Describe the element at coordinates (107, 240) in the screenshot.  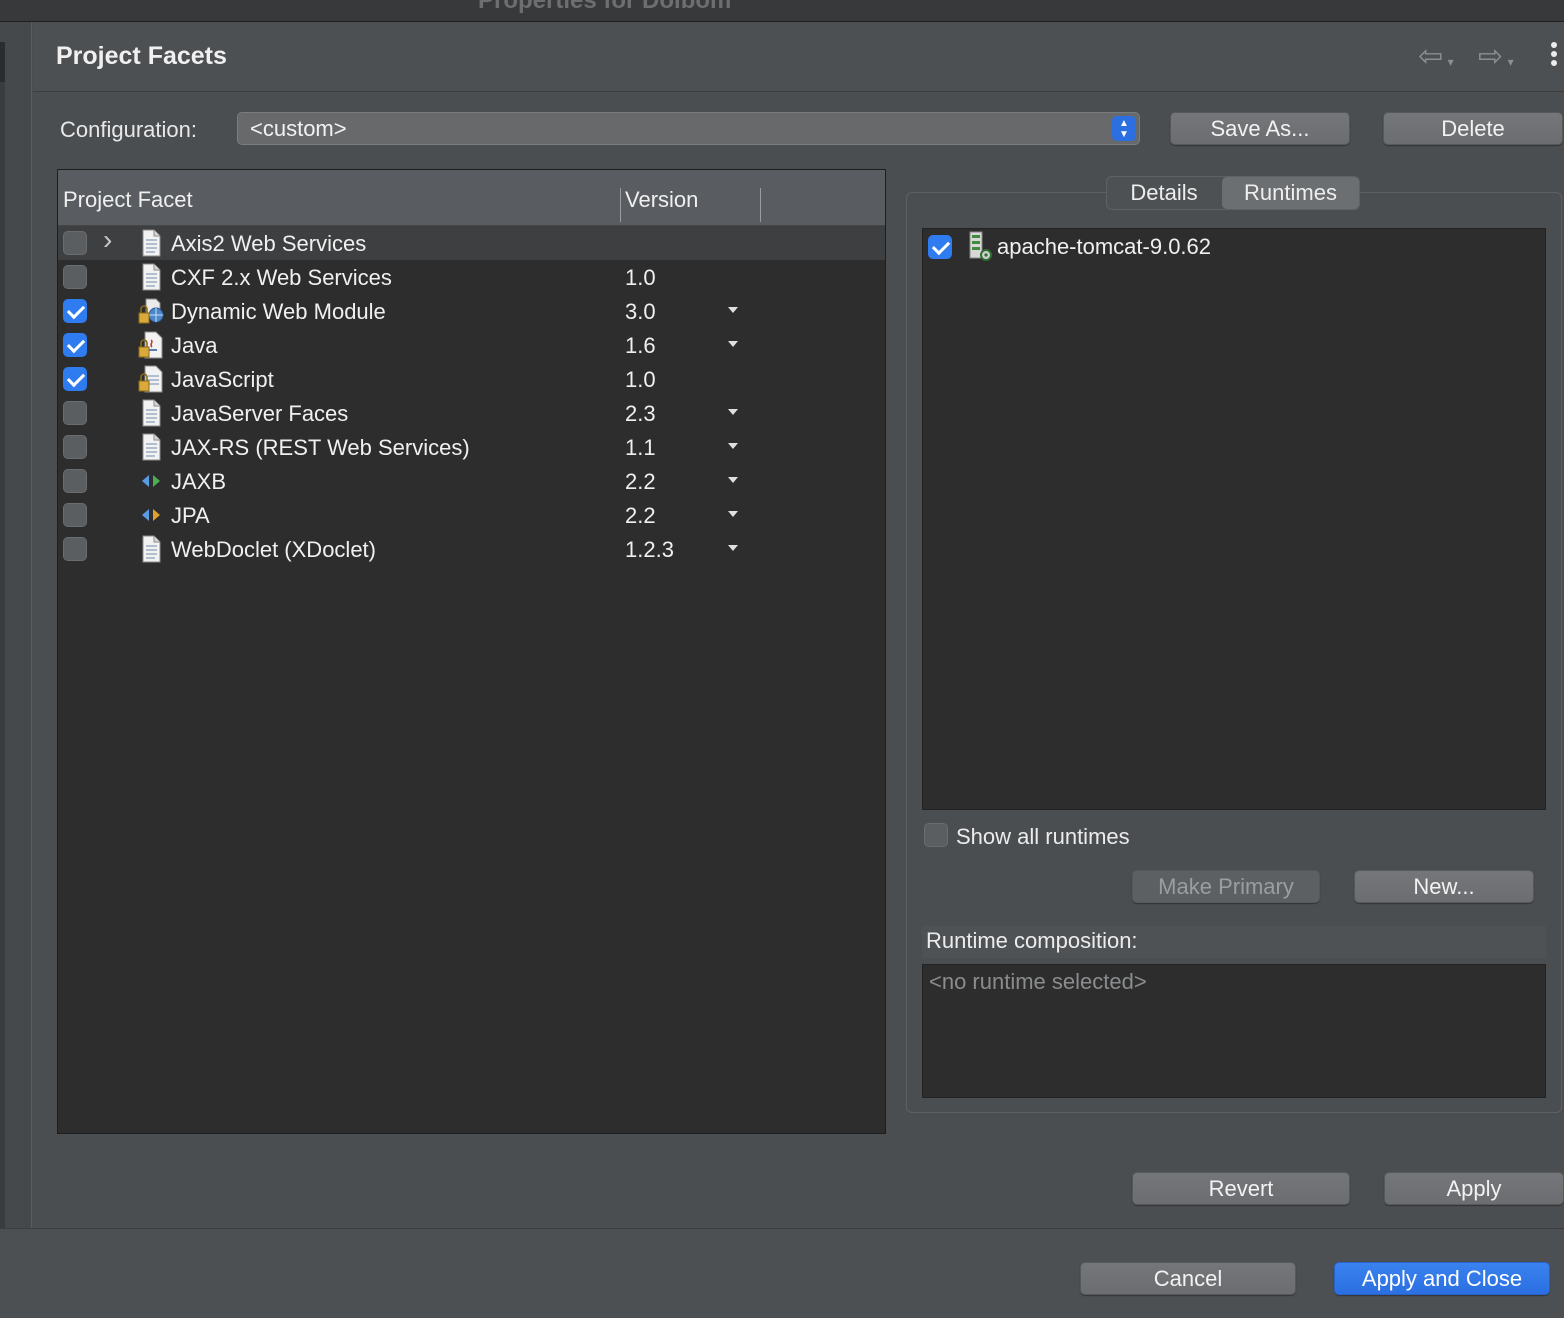
I see `expand-chevron-icon: ›` at that location.